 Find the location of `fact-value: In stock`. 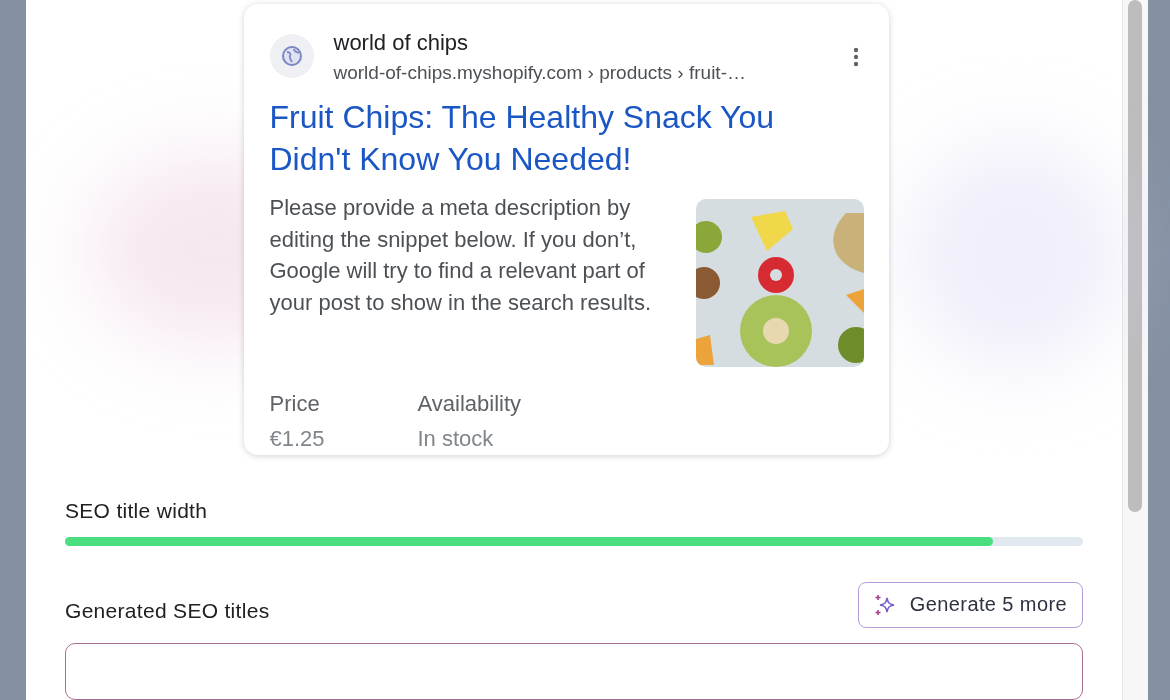

fact-value: In stock is located at coordinates (456, 439).